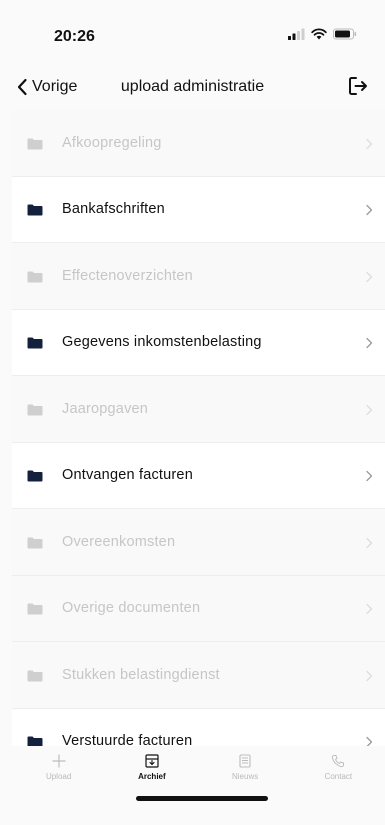 The height and width of the screenshot is (825, 385). I want to click on folder-row: Ontvangen facturen, so click(198, 475).